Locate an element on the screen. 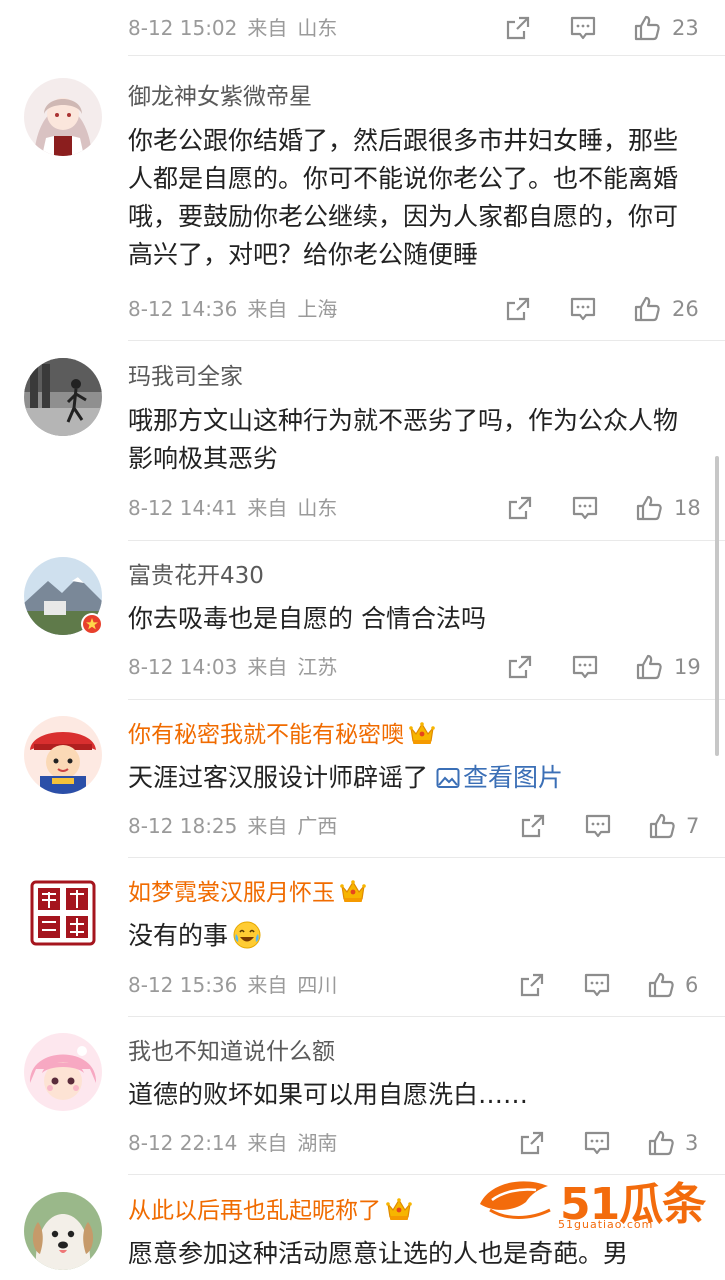  view-image-link: 查看图片 is located at coordinates (499, 777).